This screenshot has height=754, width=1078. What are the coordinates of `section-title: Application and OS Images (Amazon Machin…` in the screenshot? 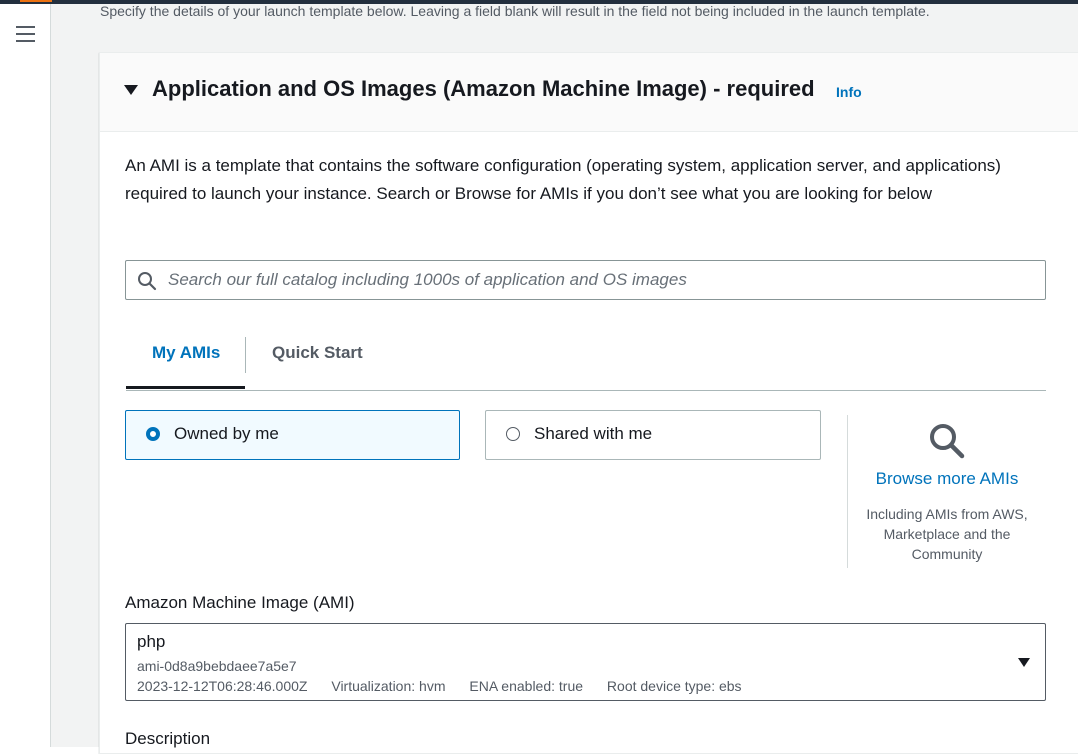 It's located at (483, 88).